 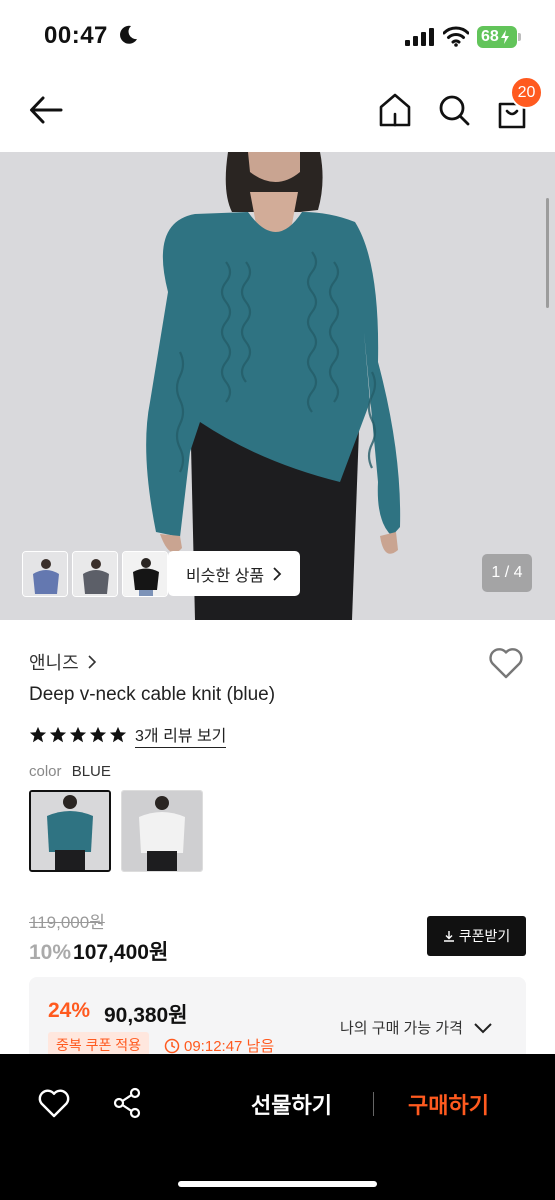 What do you see at coordinates (507, 573) in the screenshot?
I see `image-counter: 1 / 4` at bounding box center [507, 573].